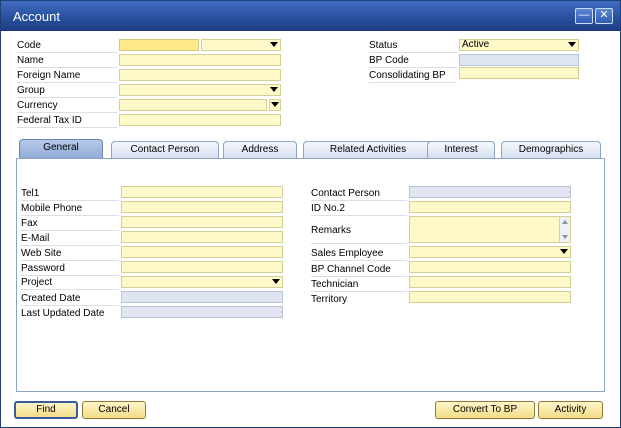  Describe the element at coordinates (202, 222) in the screenshot. I see `fax-input` at that location.